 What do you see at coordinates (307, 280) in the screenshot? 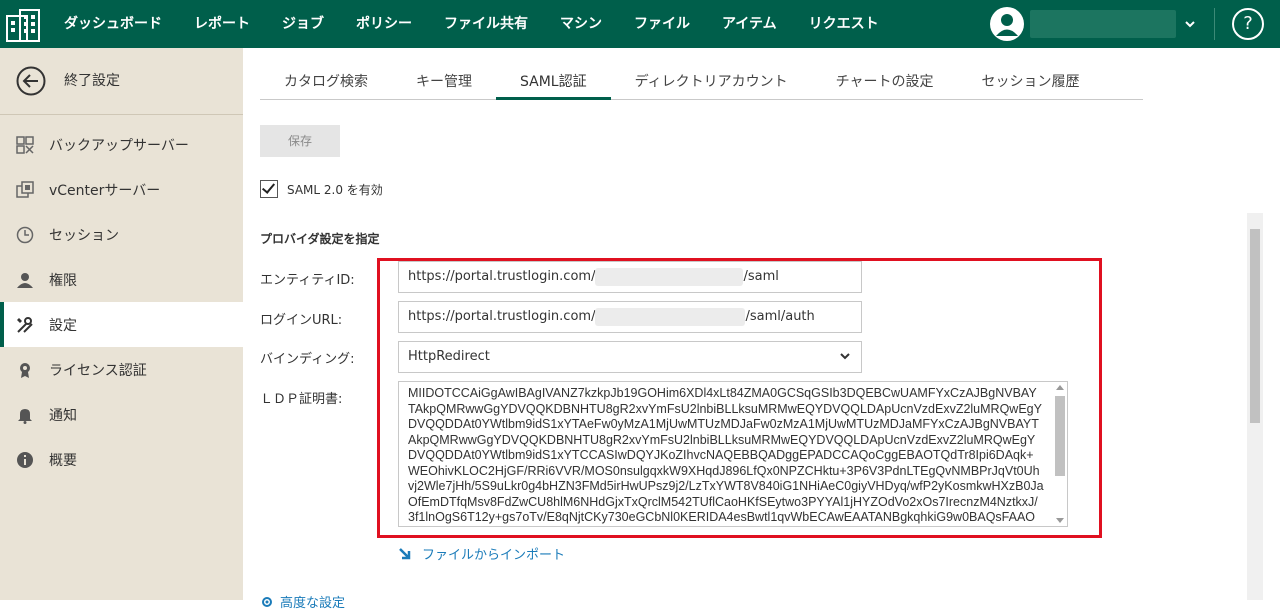
I see `entity-id-label: エンティティID:` at bounding box center [307, 280].